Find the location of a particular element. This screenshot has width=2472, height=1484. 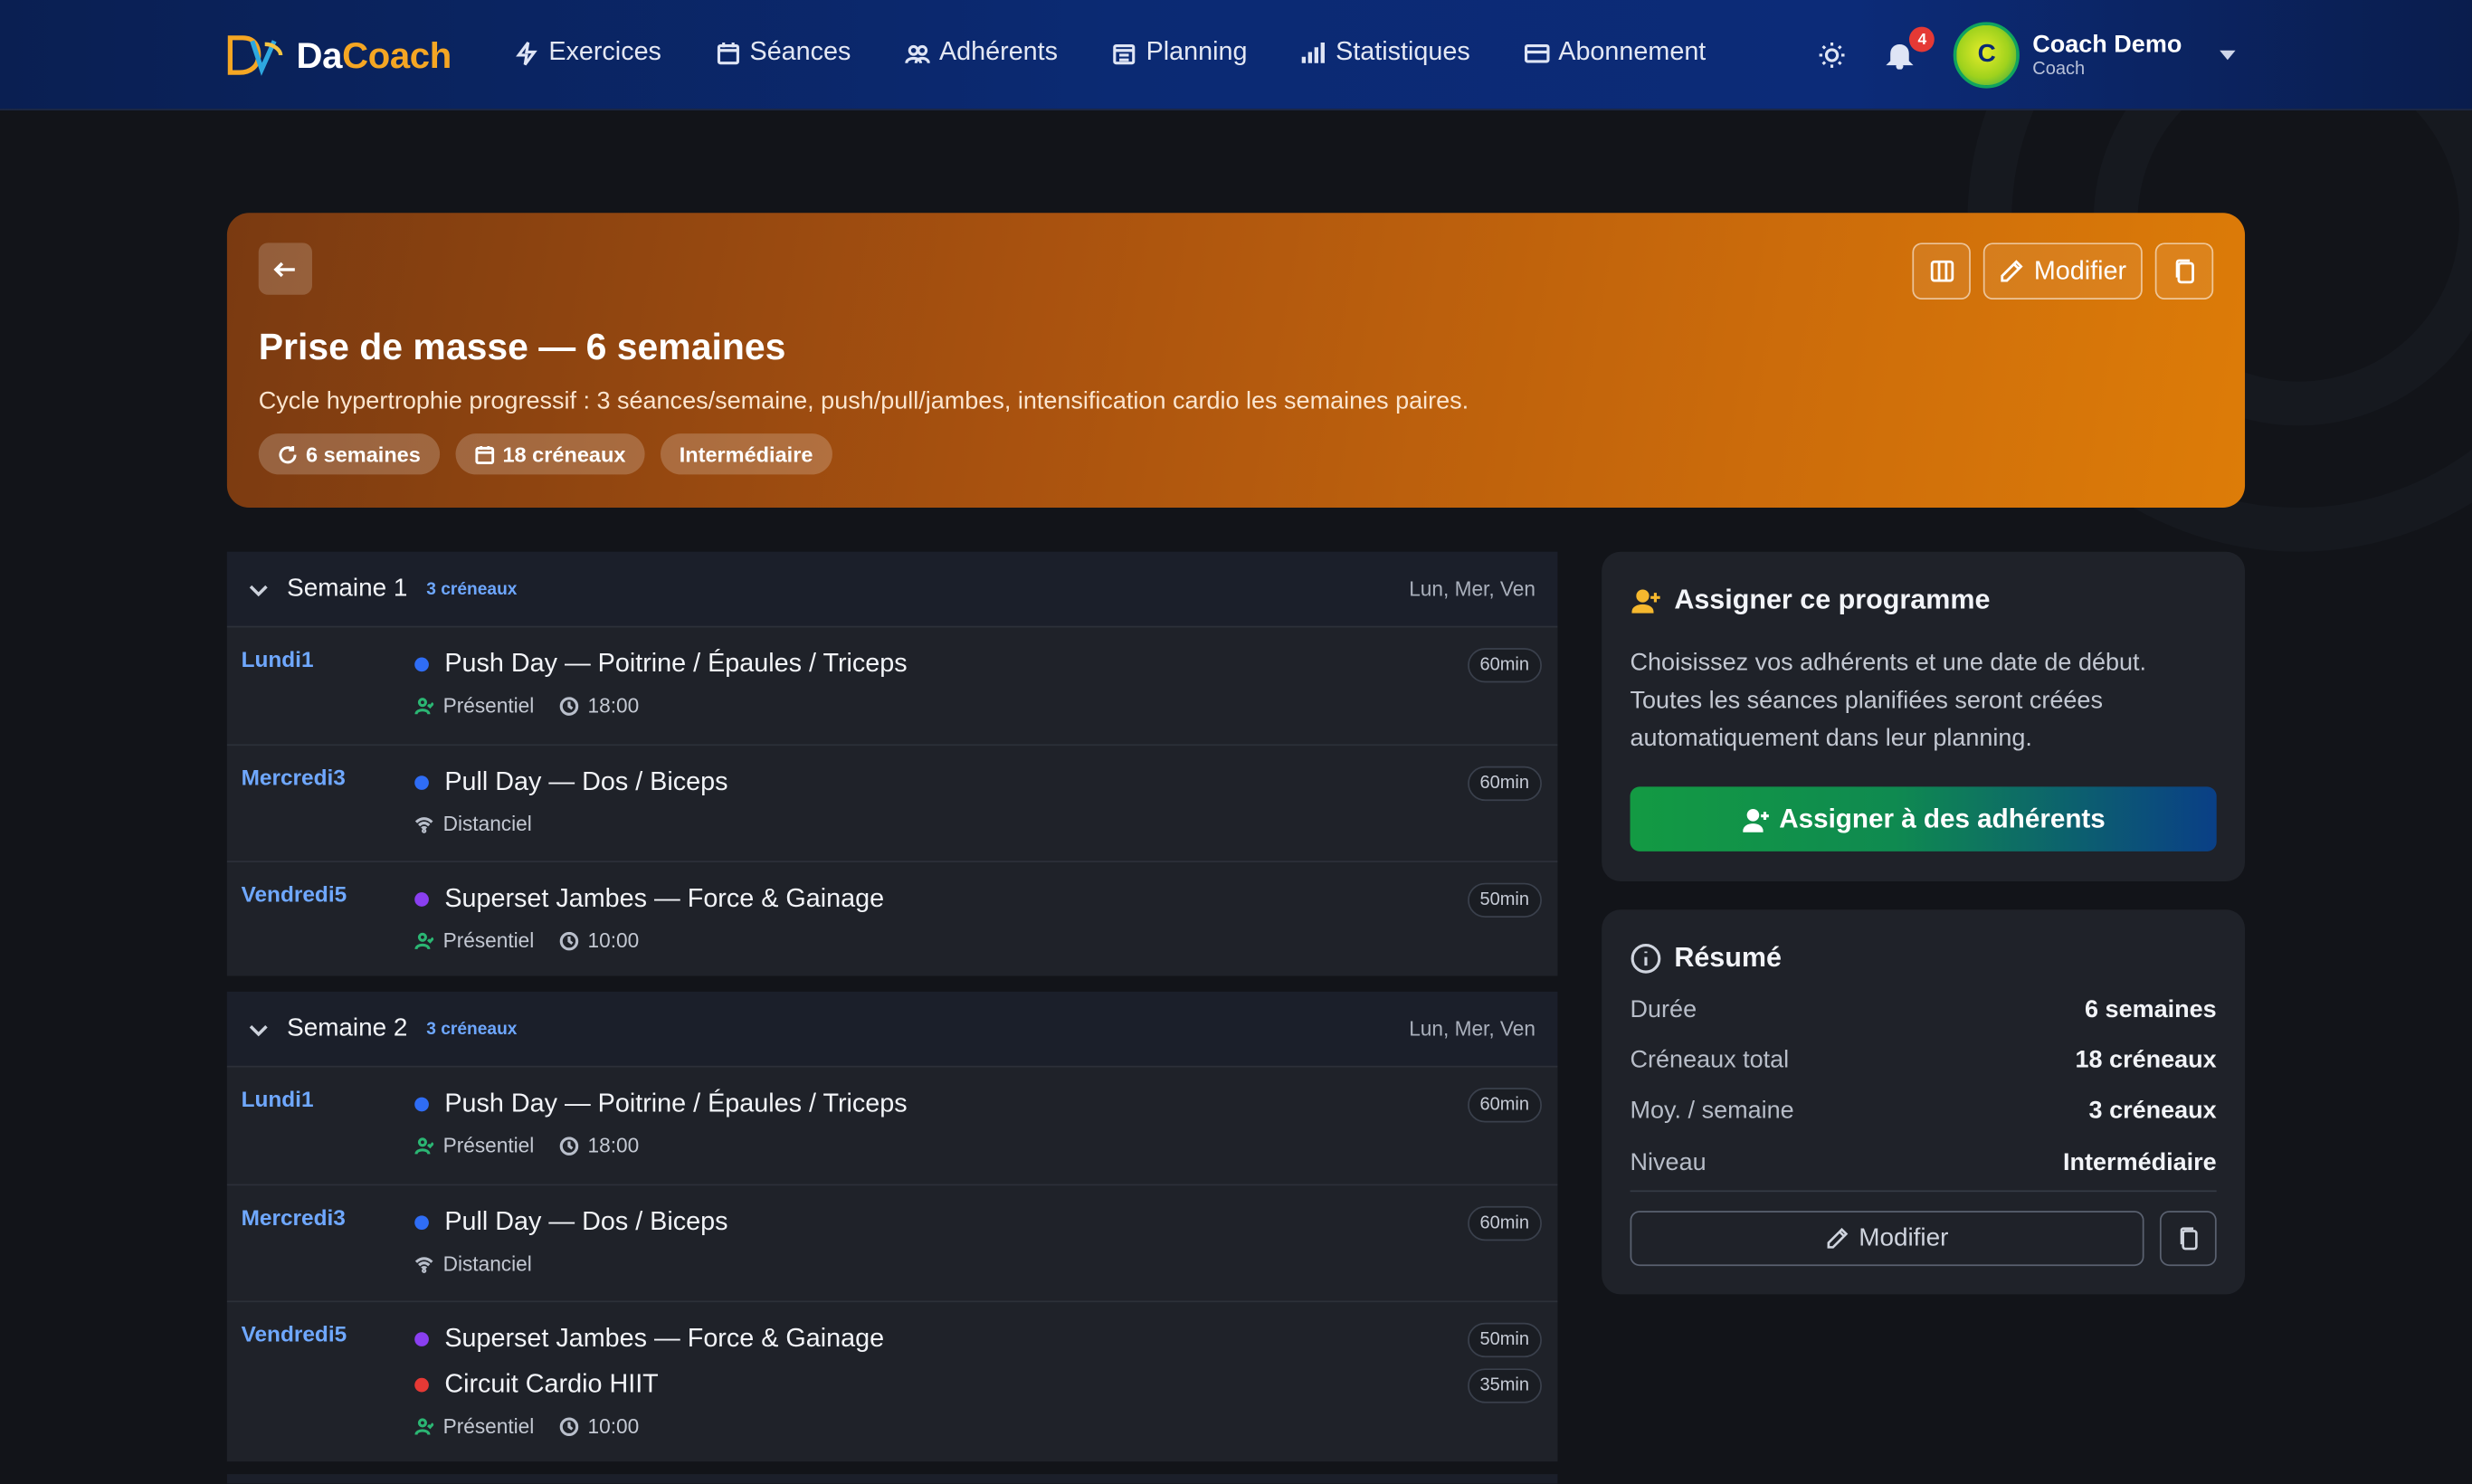

nav-label: Exercices is located at coordinates (604, 52).